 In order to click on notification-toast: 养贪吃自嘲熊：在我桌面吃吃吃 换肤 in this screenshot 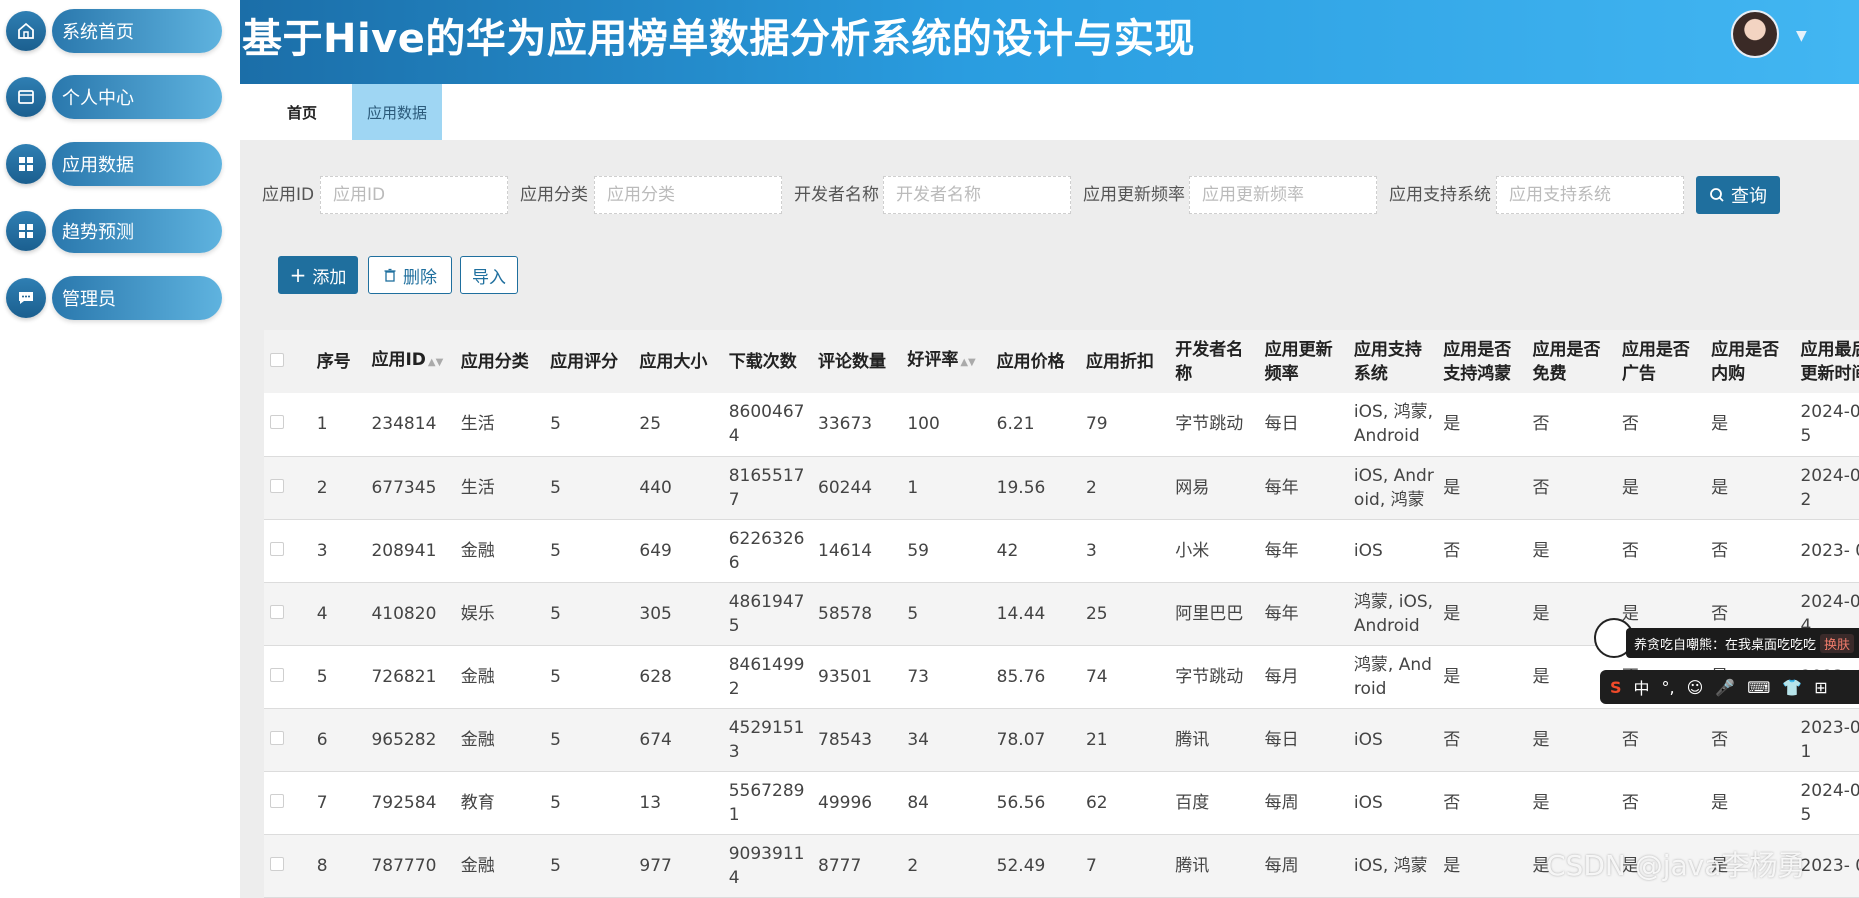, I will do `click(1742, 643)`.